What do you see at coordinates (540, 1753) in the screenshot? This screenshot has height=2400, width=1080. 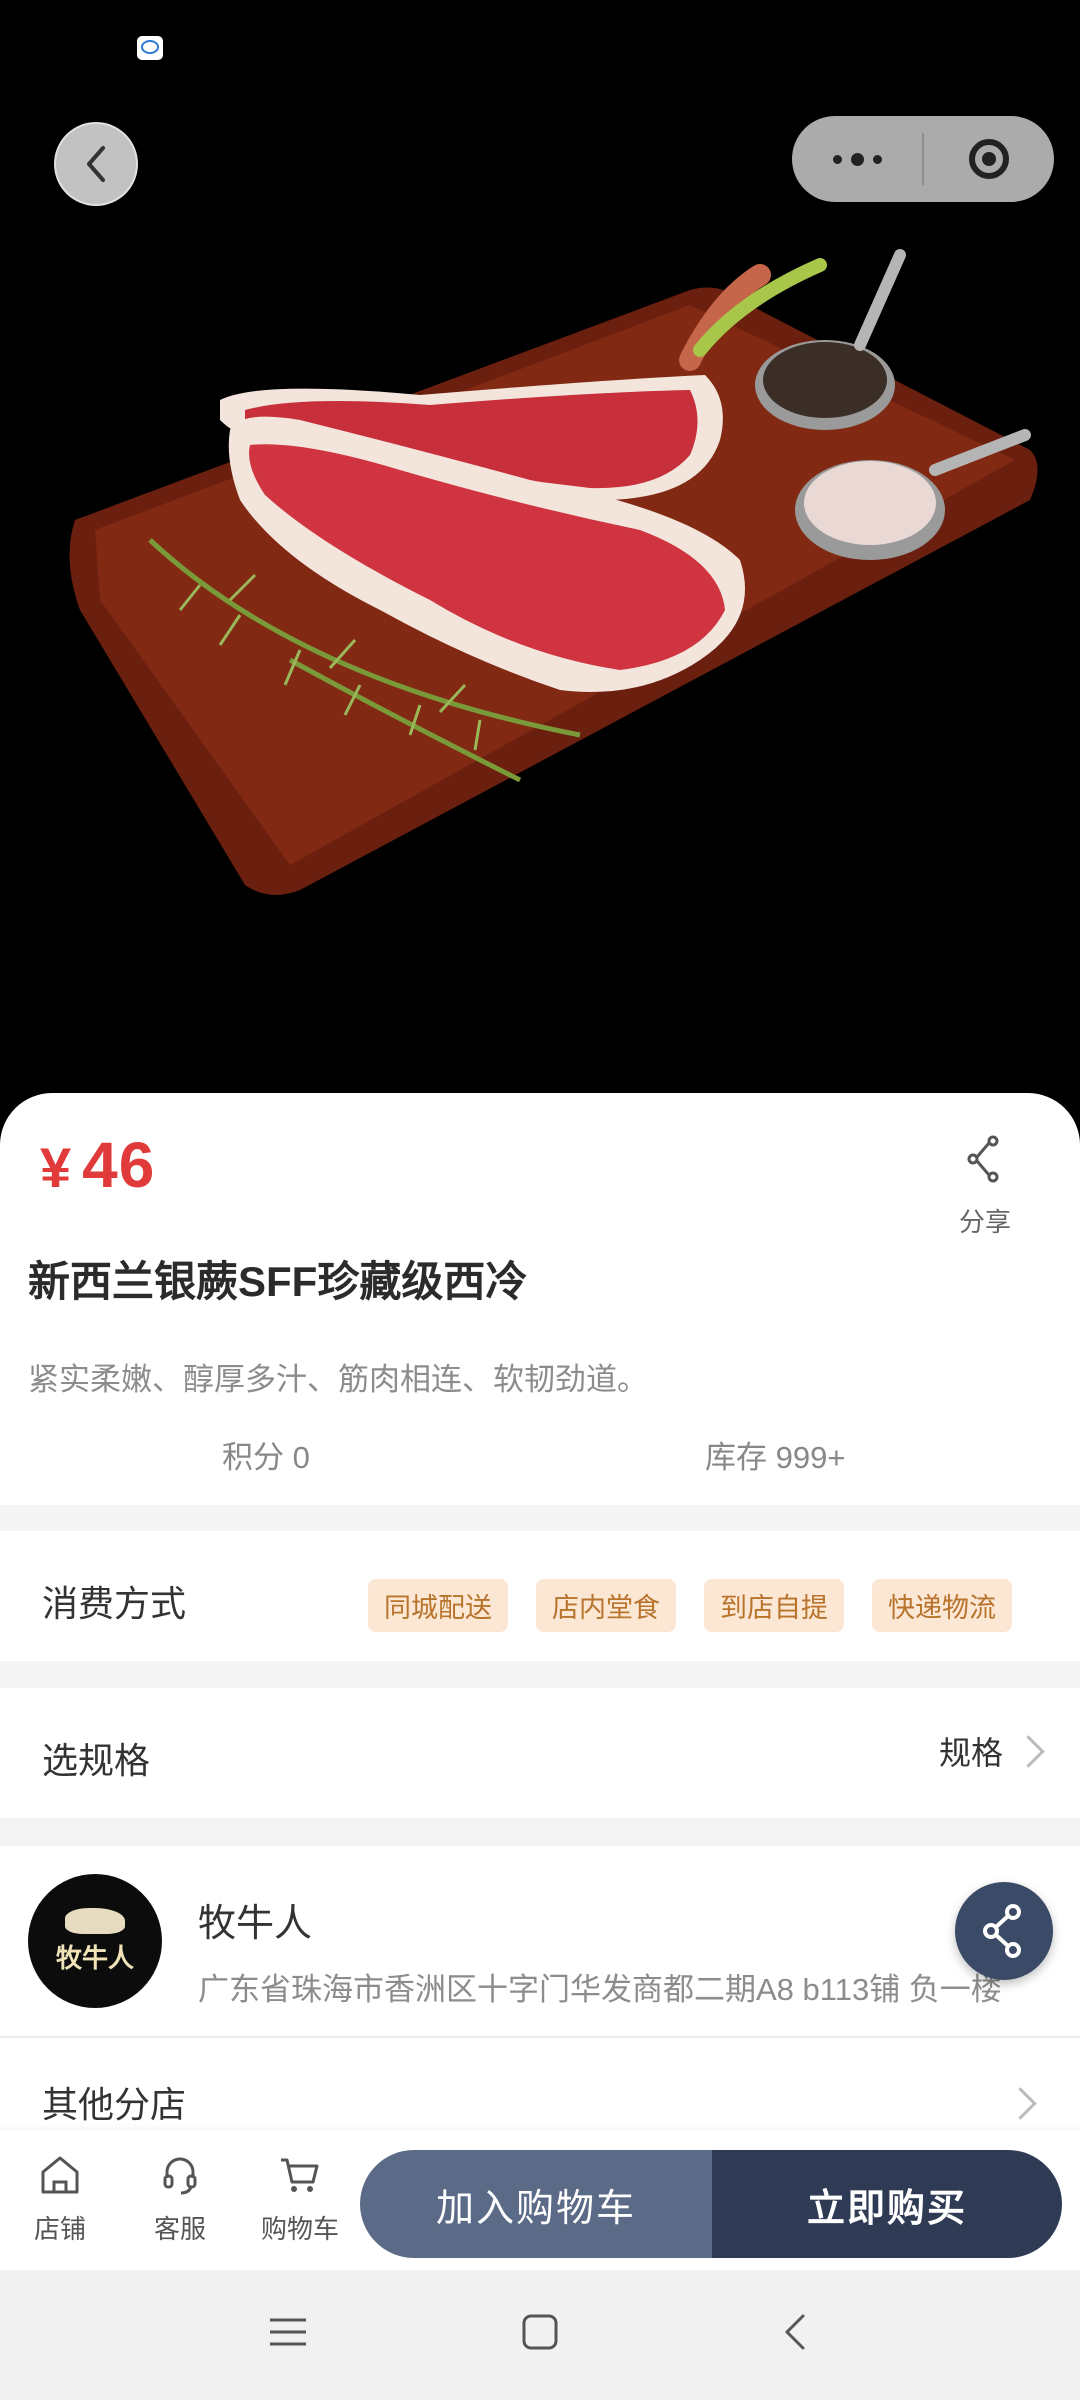 I see `select-spec-row: 选规格 规格` at bounding box center [540, 1753].